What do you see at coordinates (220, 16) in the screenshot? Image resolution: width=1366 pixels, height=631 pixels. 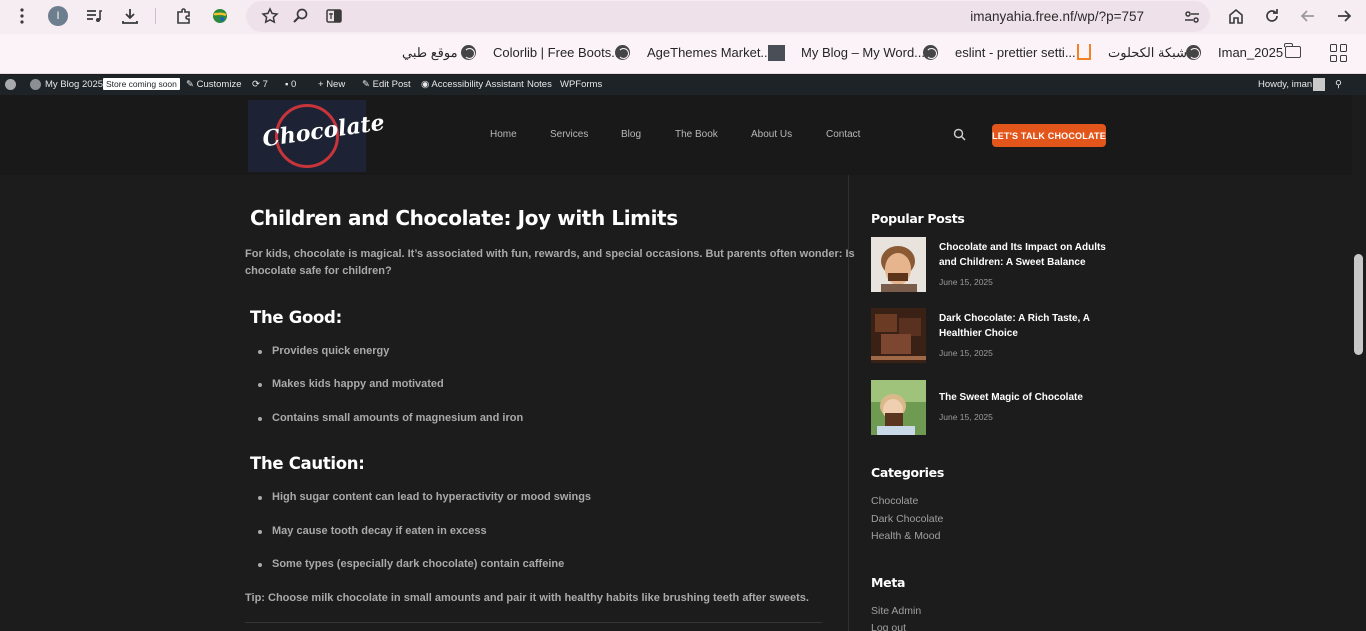 I see `extension-globe-icon` at bounding box center [220, 16].